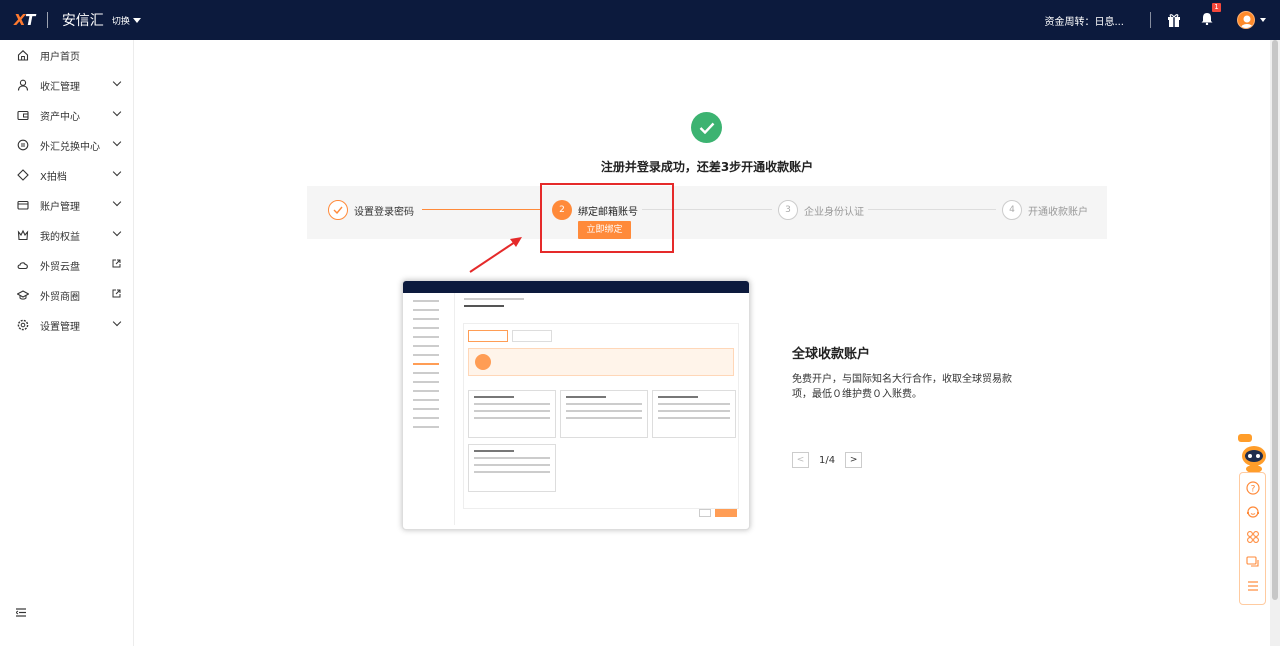 The height and width of the screenshot is (646, 1280). Describe the element at coordinates (831, 354) in the screenshot. I see `feature-title: 全球收款账户` at that location.